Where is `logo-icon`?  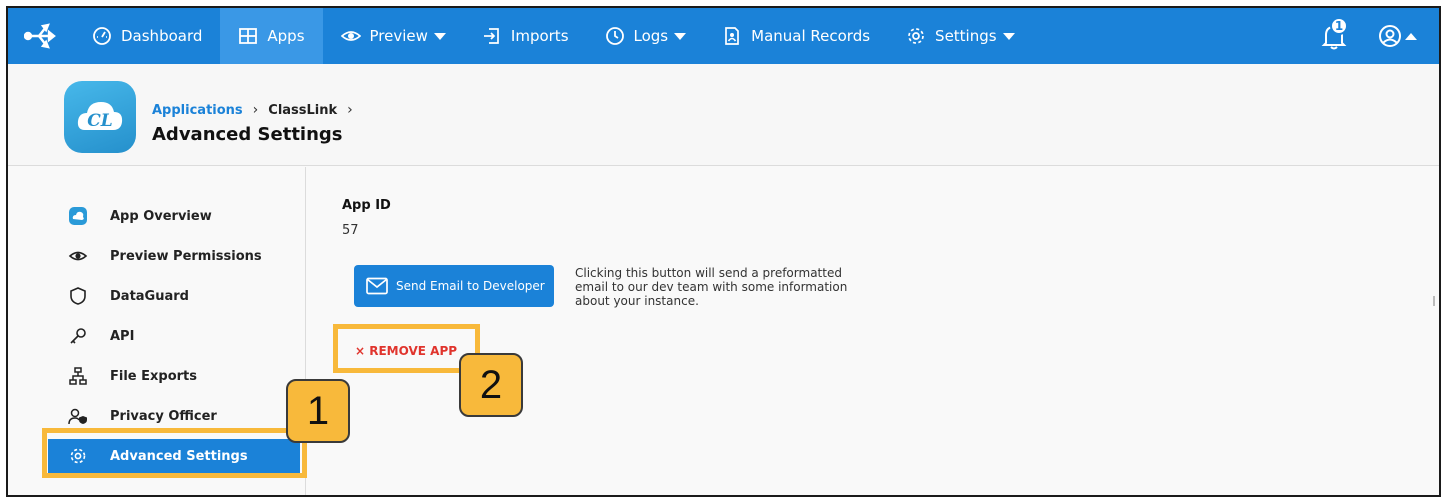 logo-icon is located at coordinates (41, 36).